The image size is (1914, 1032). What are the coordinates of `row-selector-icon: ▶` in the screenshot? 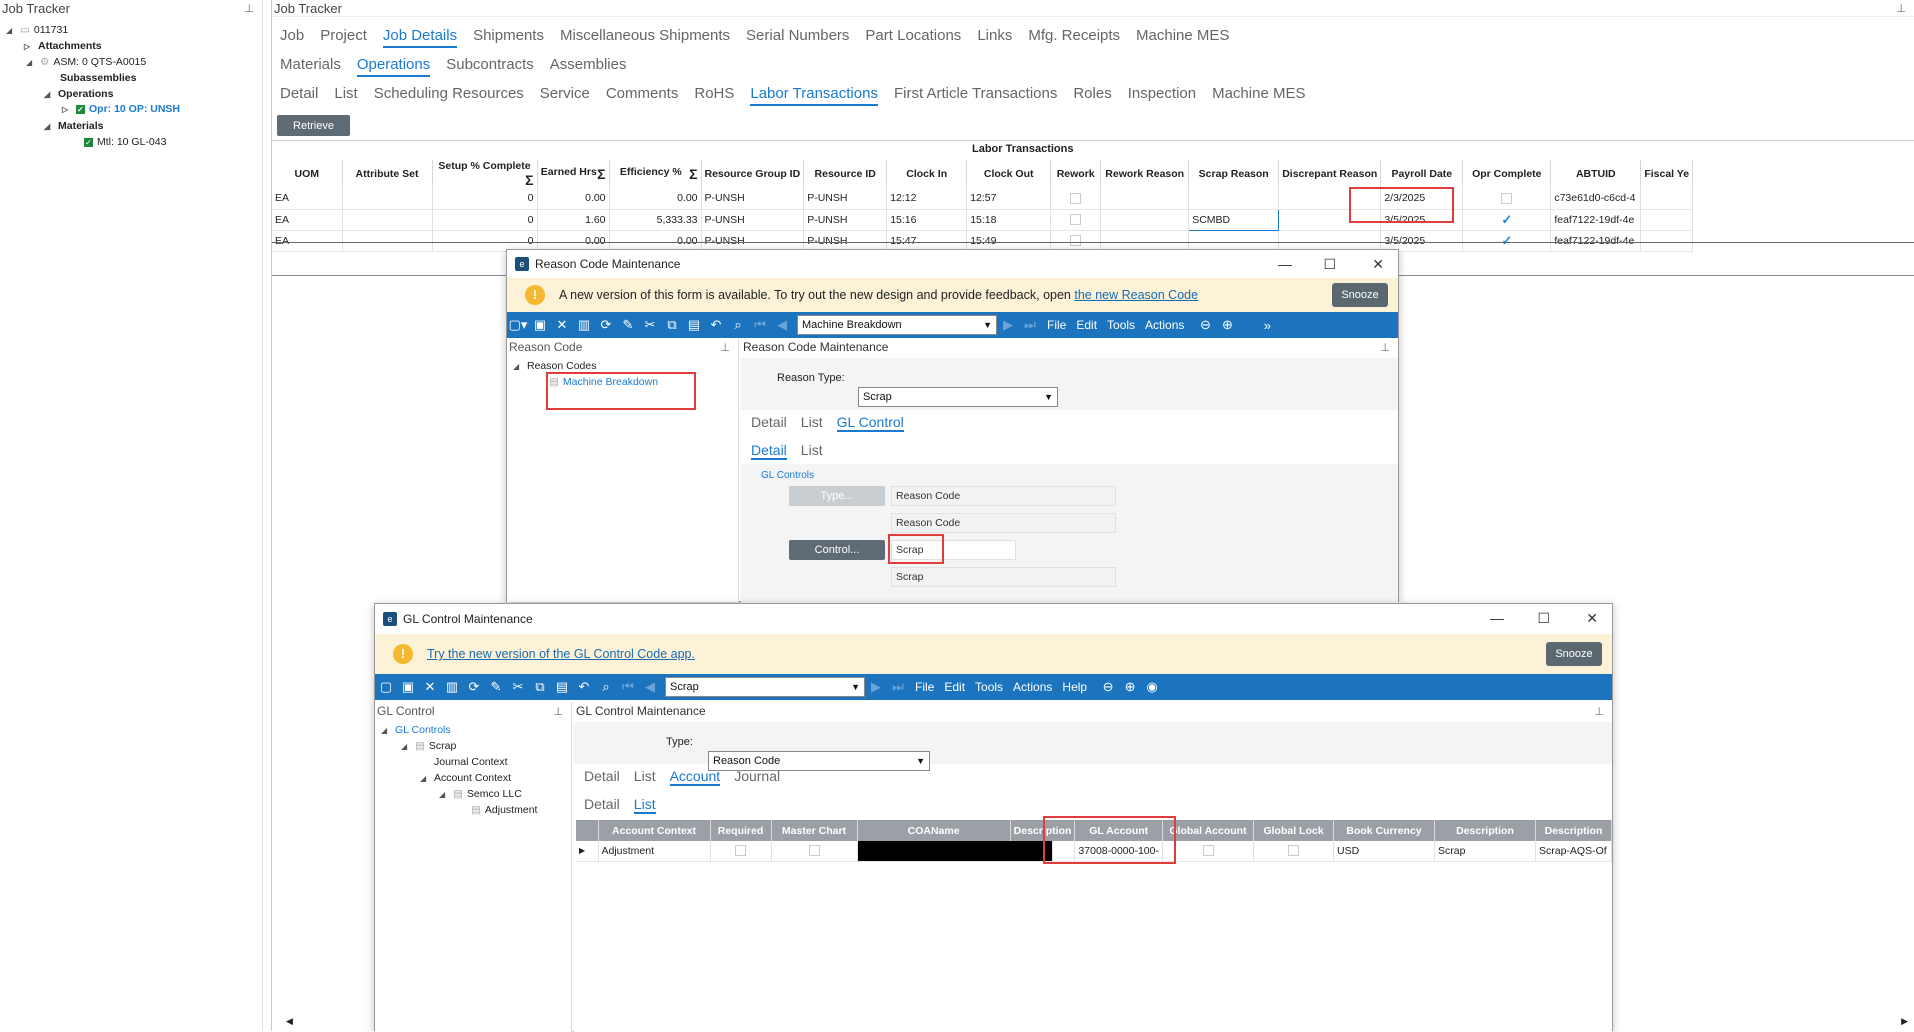 It's located at (587, 851).